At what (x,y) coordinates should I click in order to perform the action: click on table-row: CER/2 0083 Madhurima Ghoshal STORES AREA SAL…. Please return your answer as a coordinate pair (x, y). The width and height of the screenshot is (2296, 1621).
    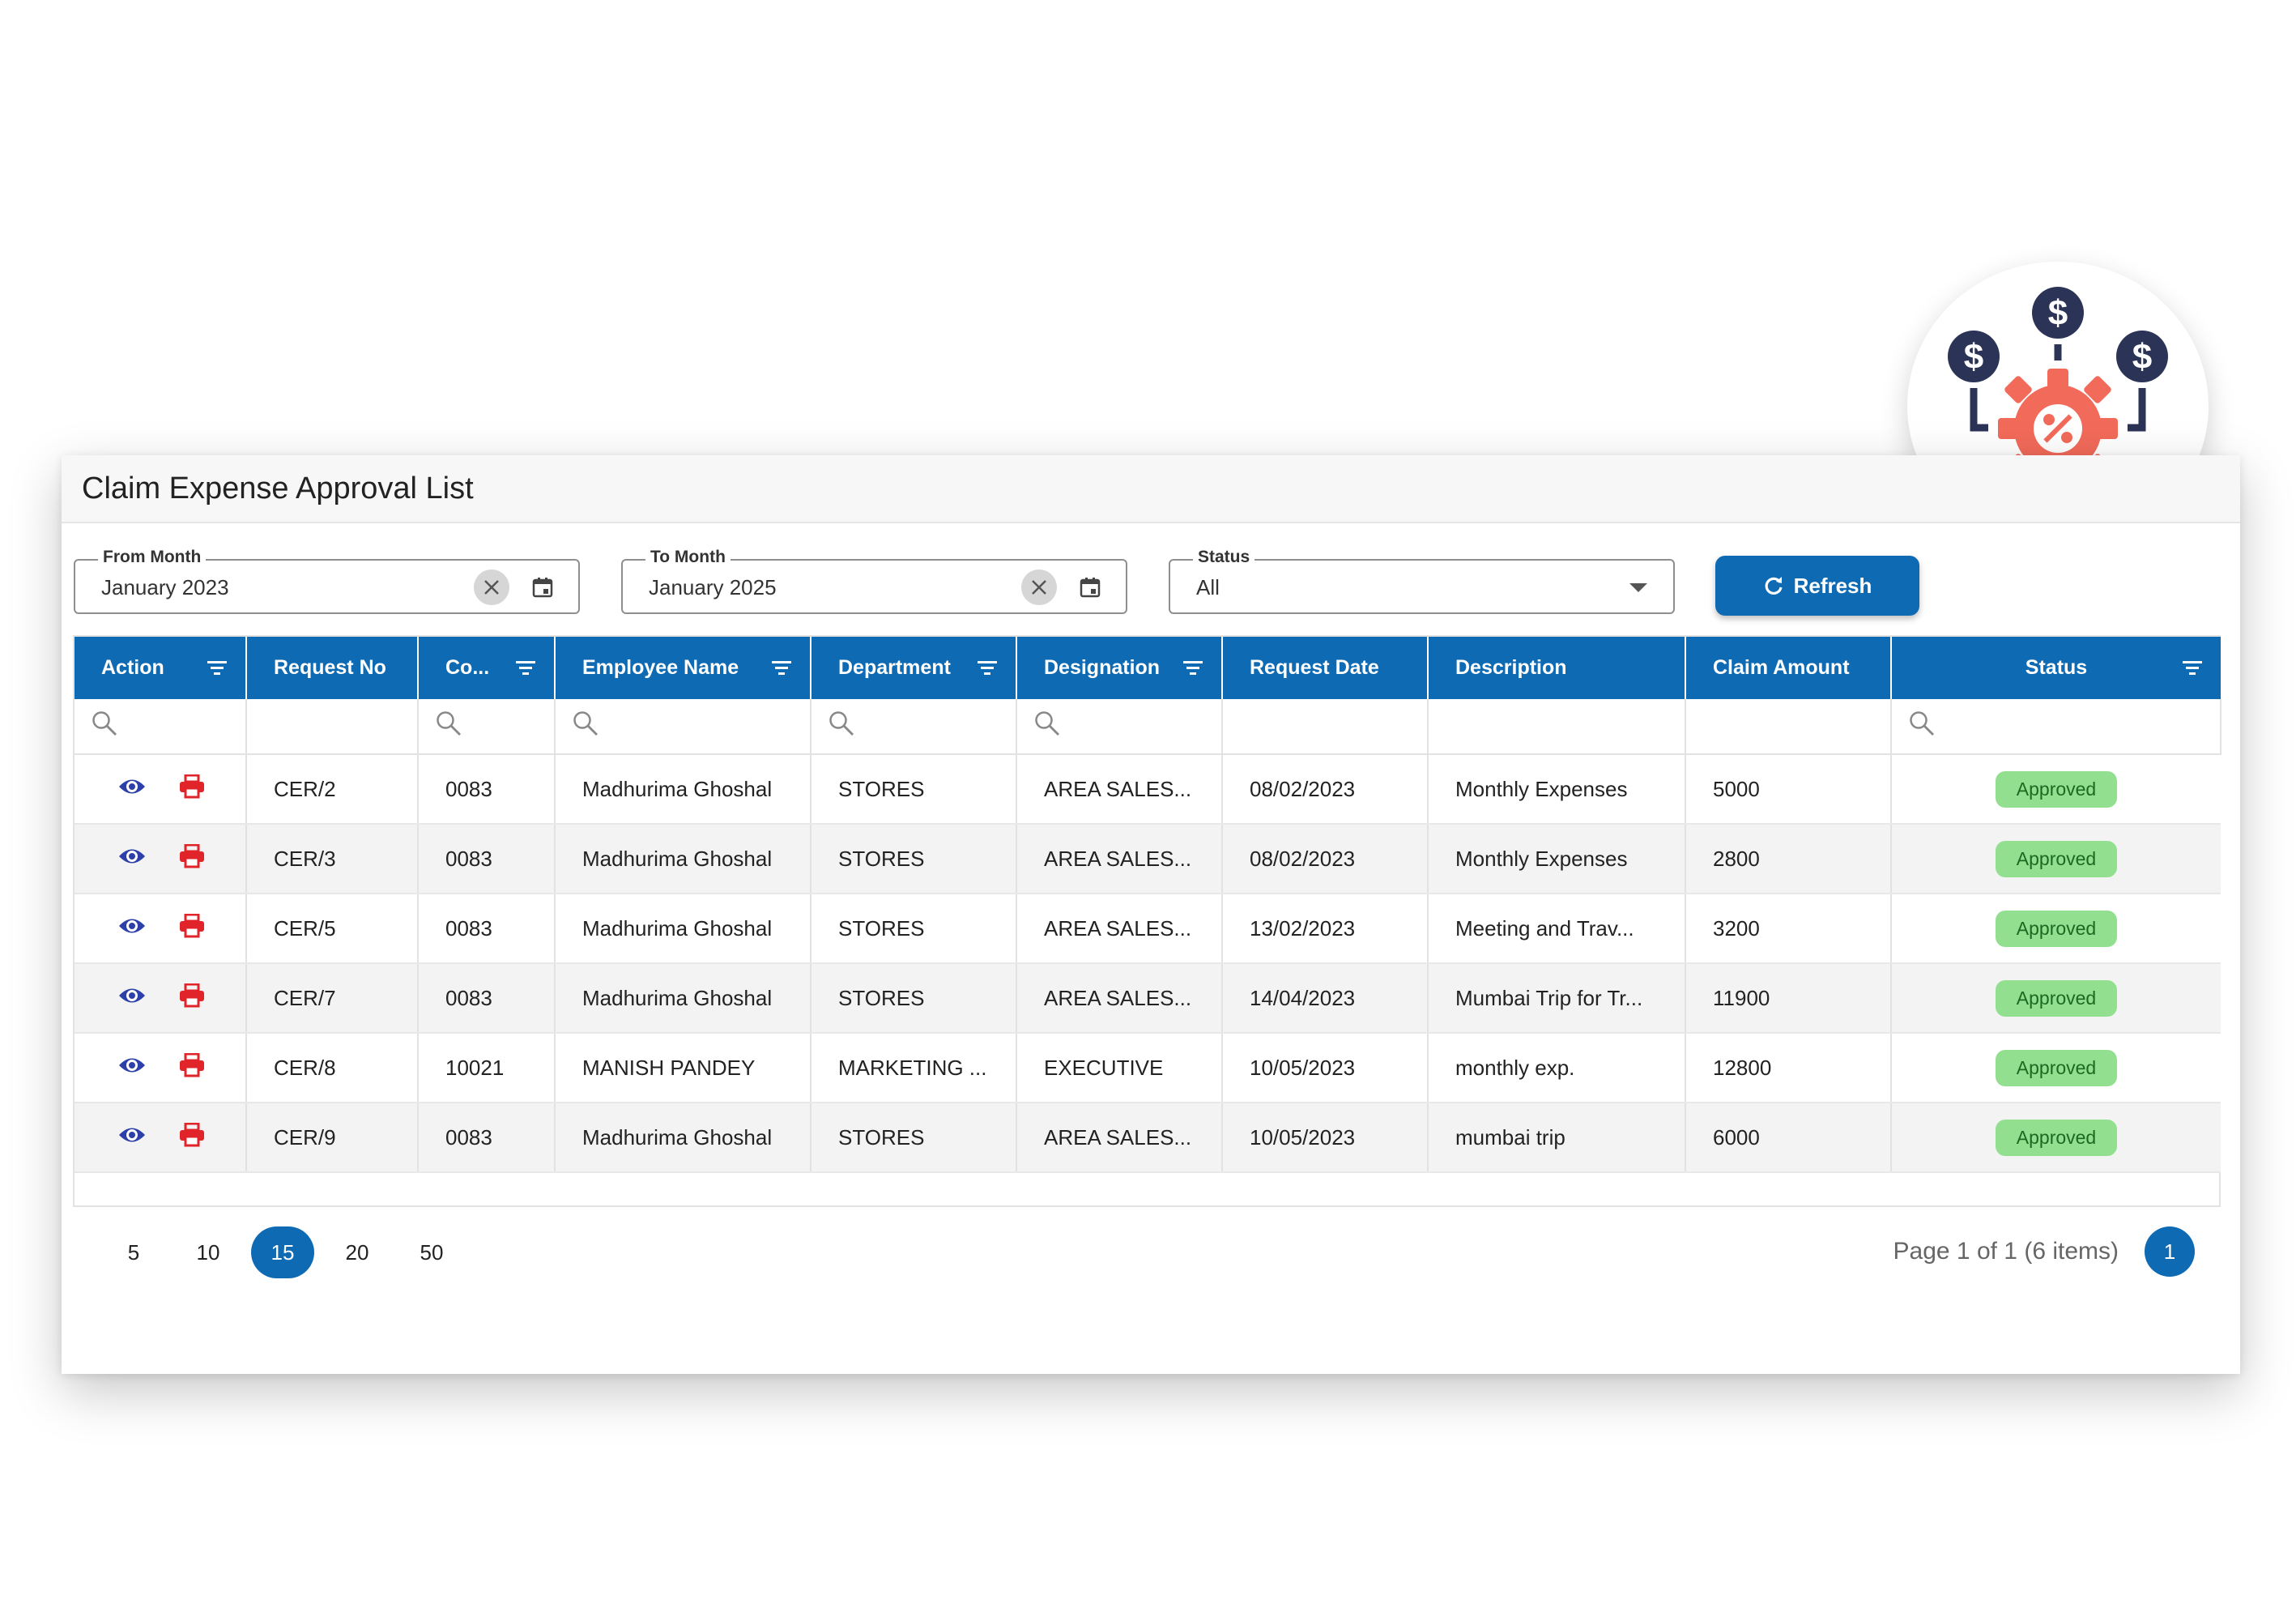
    Looking at the image, I should click on (1148, 789).